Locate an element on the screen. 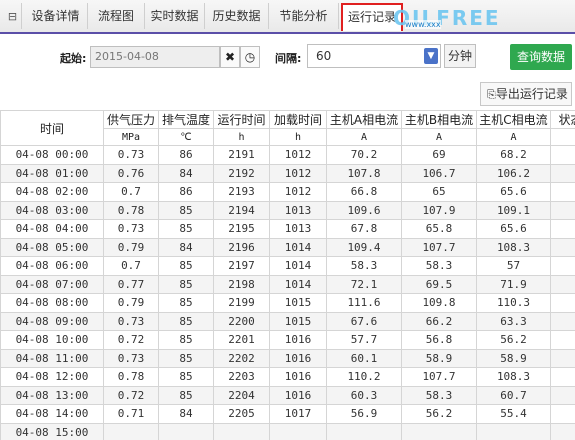 This screenshot has height=440, width=575. cell-load-time: 1016 is located at coordinates (298, 358).